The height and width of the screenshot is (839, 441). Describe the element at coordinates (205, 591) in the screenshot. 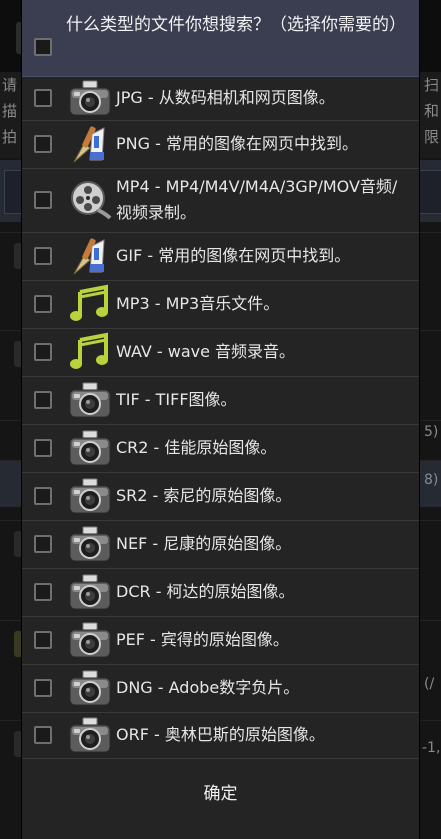

I see `file-type-label: DCR - 柯达的原始图像。` at that location.